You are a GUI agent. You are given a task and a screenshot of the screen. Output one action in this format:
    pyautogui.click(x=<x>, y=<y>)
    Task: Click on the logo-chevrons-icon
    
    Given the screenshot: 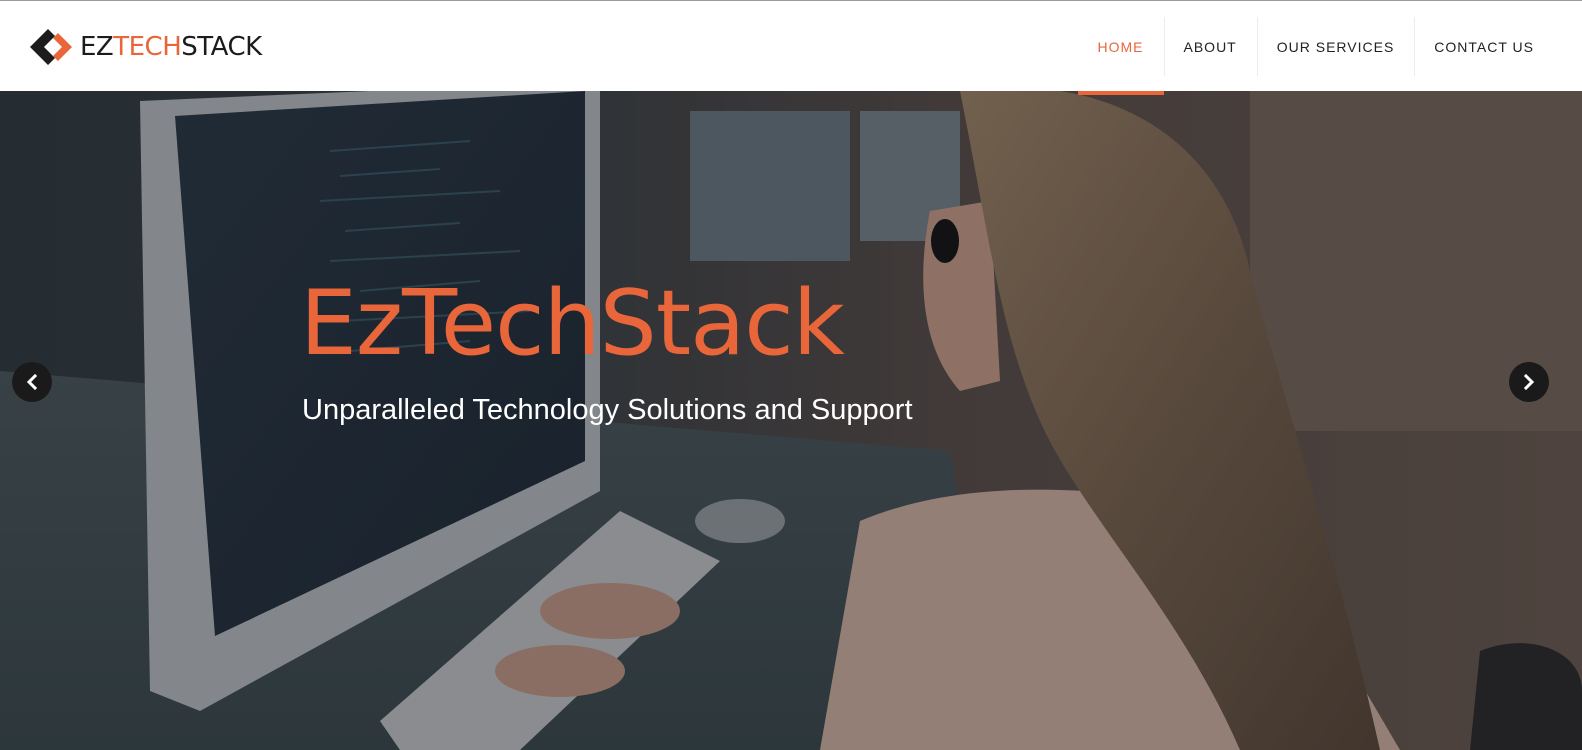 What is the action you would take?
    pyautogui.click(x=51, y=47)
    